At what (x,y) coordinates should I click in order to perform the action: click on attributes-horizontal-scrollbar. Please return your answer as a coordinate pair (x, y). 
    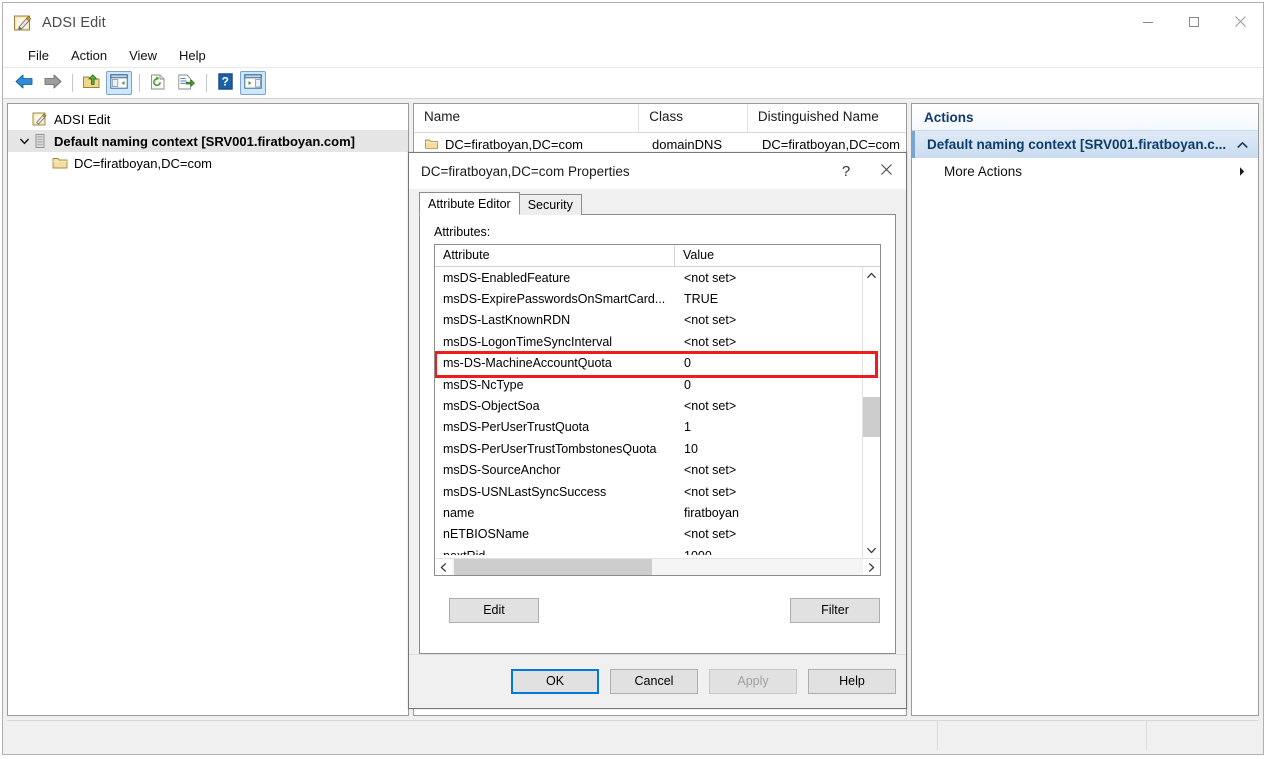
    Looking at the image, I should click on (657, 566).